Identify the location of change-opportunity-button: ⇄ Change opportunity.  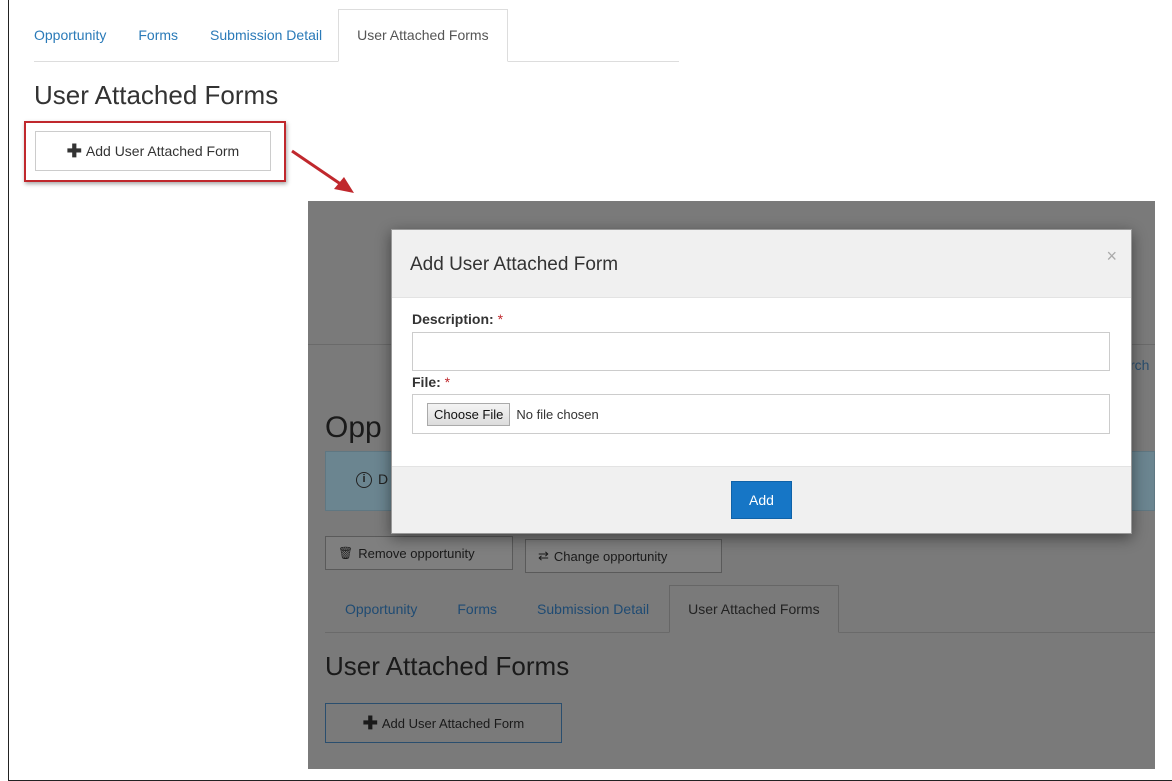
(623, 556).